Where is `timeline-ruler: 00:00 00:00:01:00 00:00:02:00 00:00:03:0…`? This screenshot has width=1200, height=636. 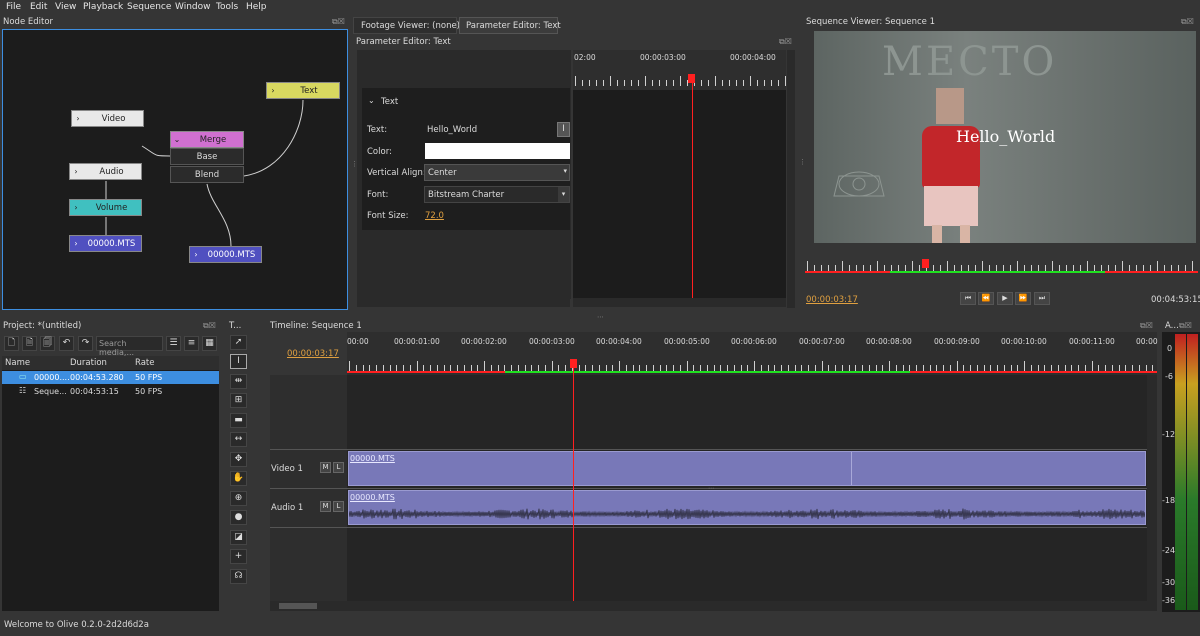 timeline-ruler: 00:00 00:00:01:00 00:00:02:00 00:00:03:0… is located at coordinates (752, 353).